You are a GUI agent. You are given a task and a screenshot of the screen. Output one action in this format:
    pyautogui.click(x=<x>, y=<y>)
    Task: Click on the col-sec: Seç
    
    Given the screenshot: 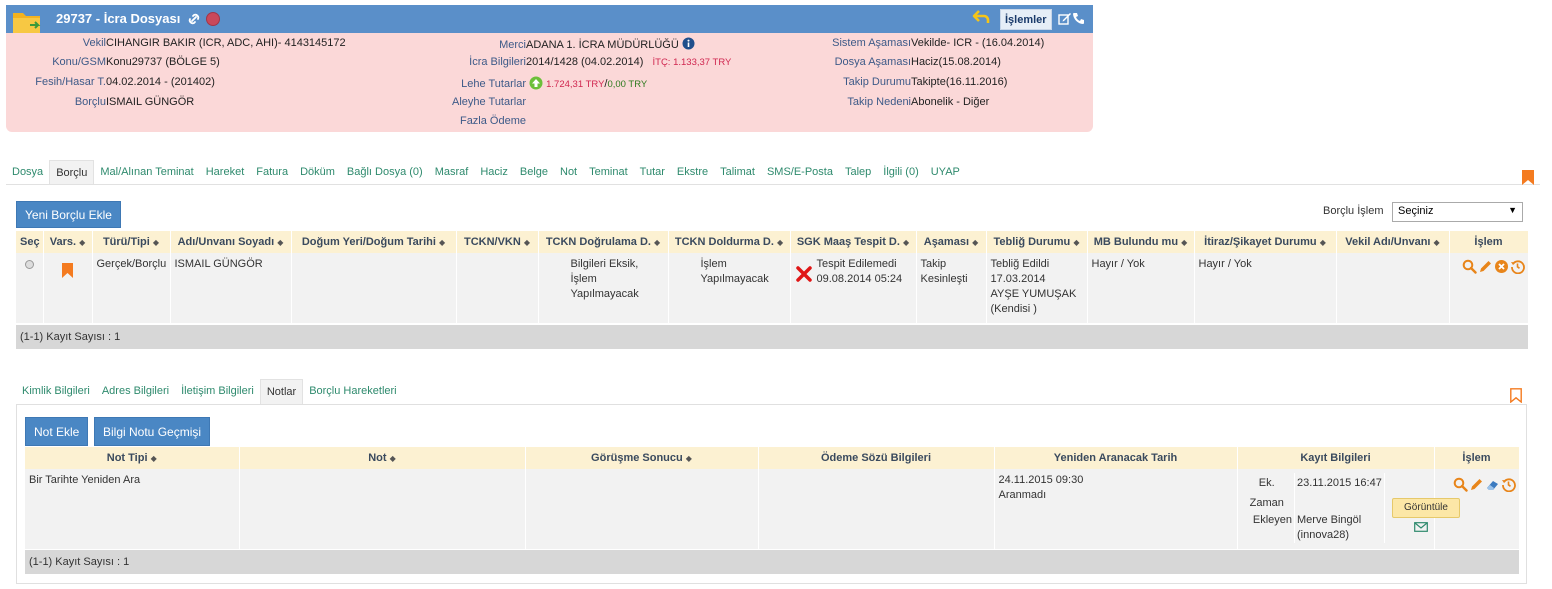 What is the action you would take?
    pyautogui.click(x=30, y=242)
    